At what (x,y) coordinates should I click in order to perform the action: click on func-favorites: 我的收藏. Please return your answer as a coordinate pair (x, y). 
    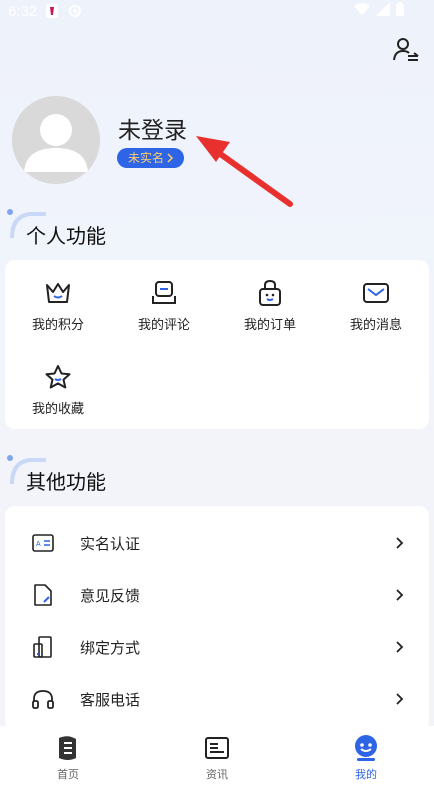
    Looking at the image, I should click on (58, 389).